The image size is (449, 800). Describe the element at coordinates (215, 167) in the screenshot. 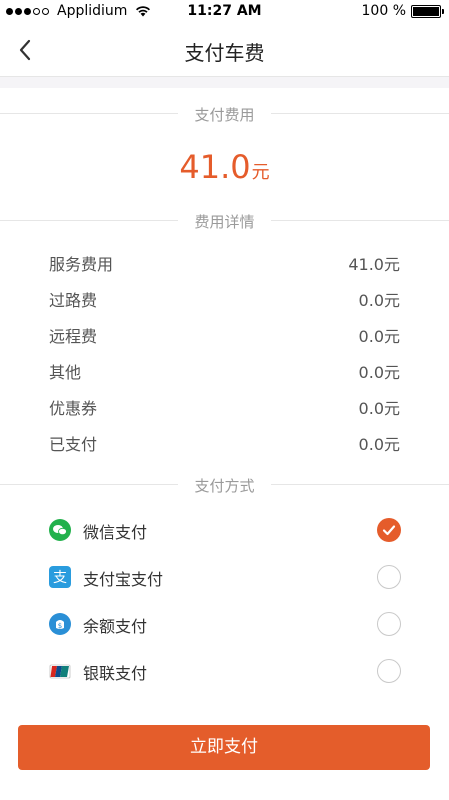

I see `amount-value: 41.0` at that location.